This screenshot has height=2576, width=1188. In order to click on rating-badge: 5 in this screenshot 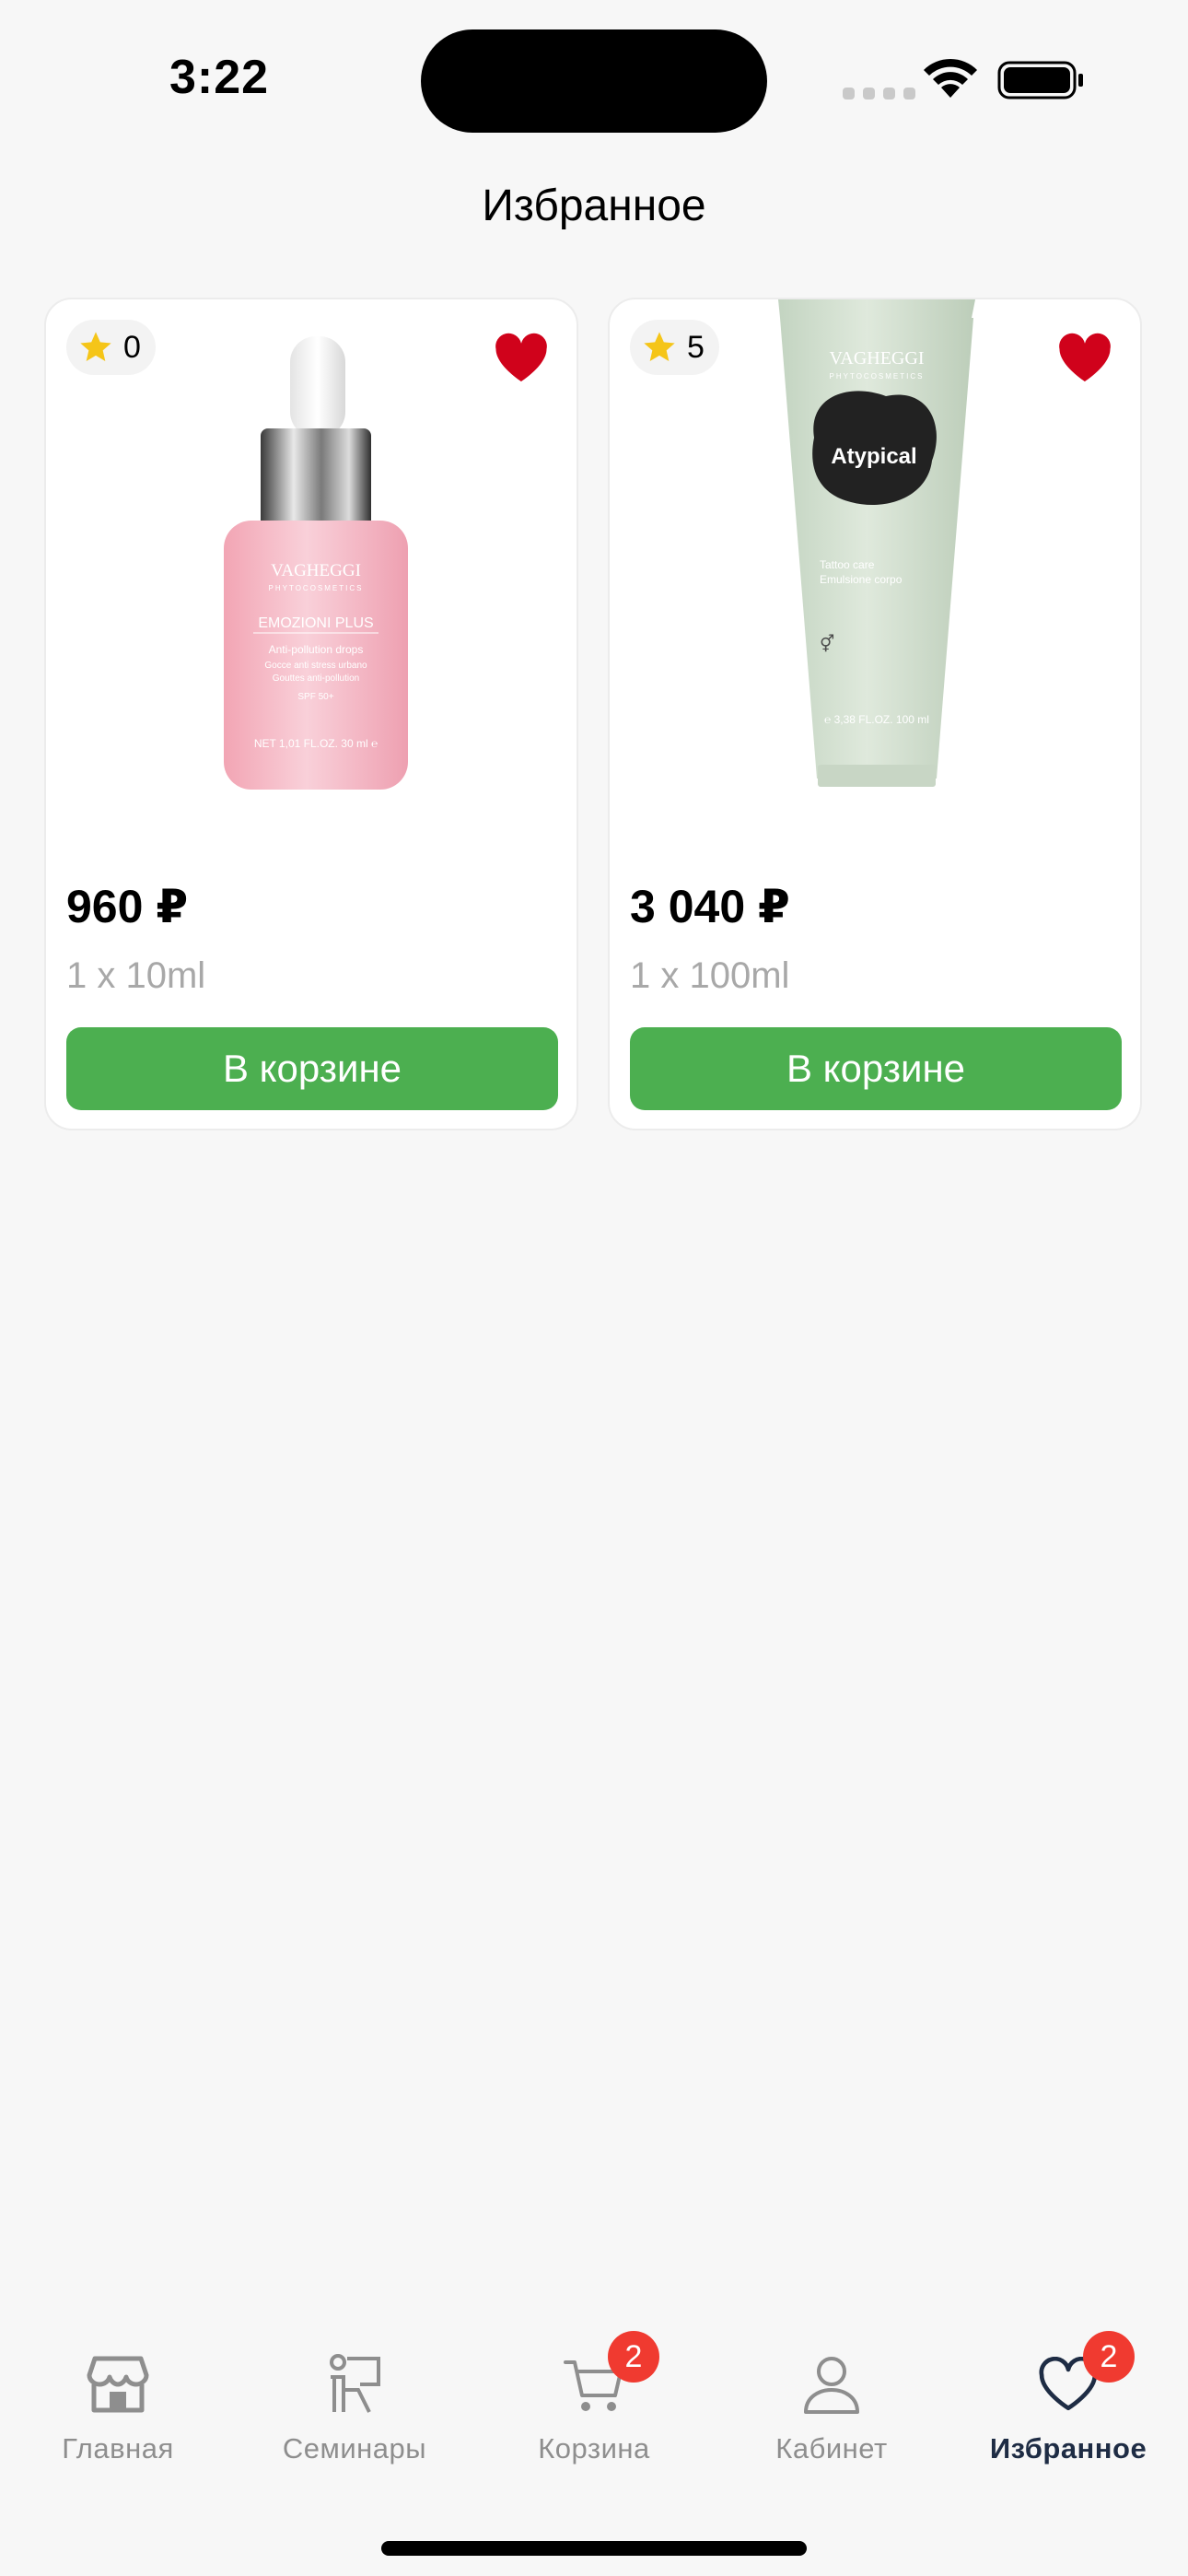, I will do `click(674, 347)`.